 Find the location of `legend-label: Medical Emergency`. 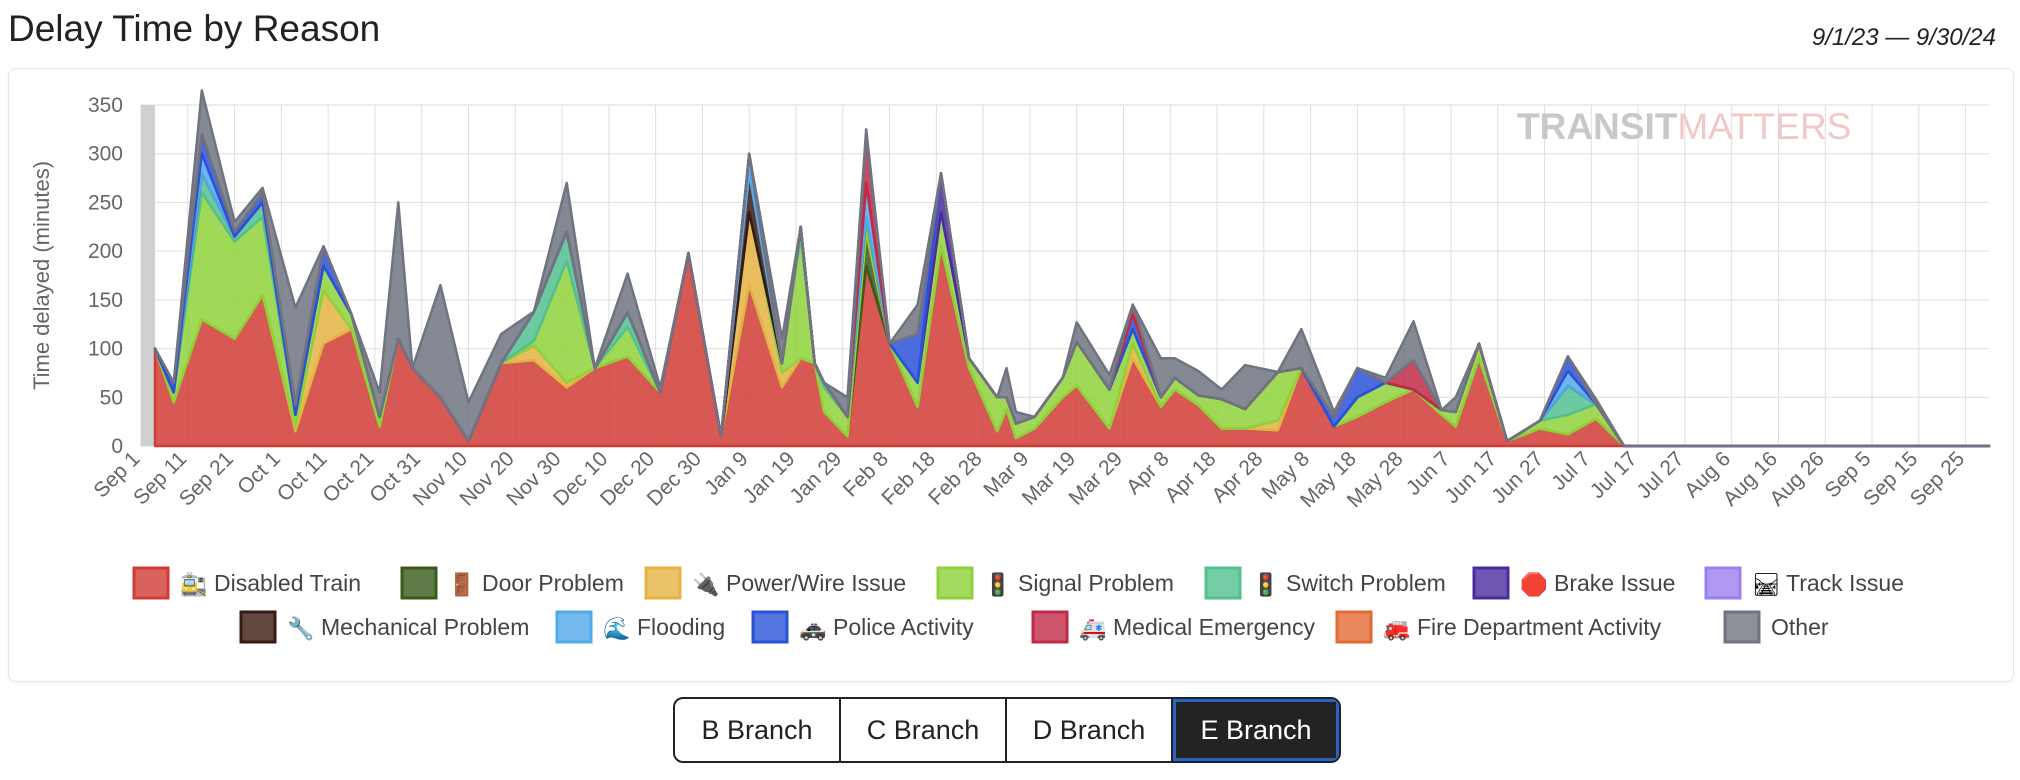

legend-label: Medical Emergency is located at coordinates (1214, 627).